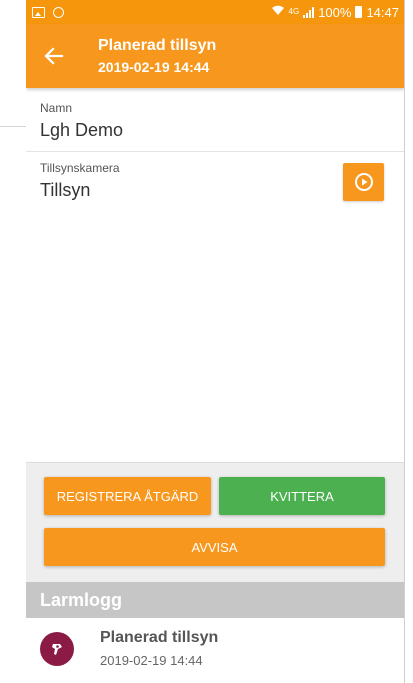 The width and height of the screenshot is (413, 683). I want to click on name-value: Lgh Demo, so click(82, 130).